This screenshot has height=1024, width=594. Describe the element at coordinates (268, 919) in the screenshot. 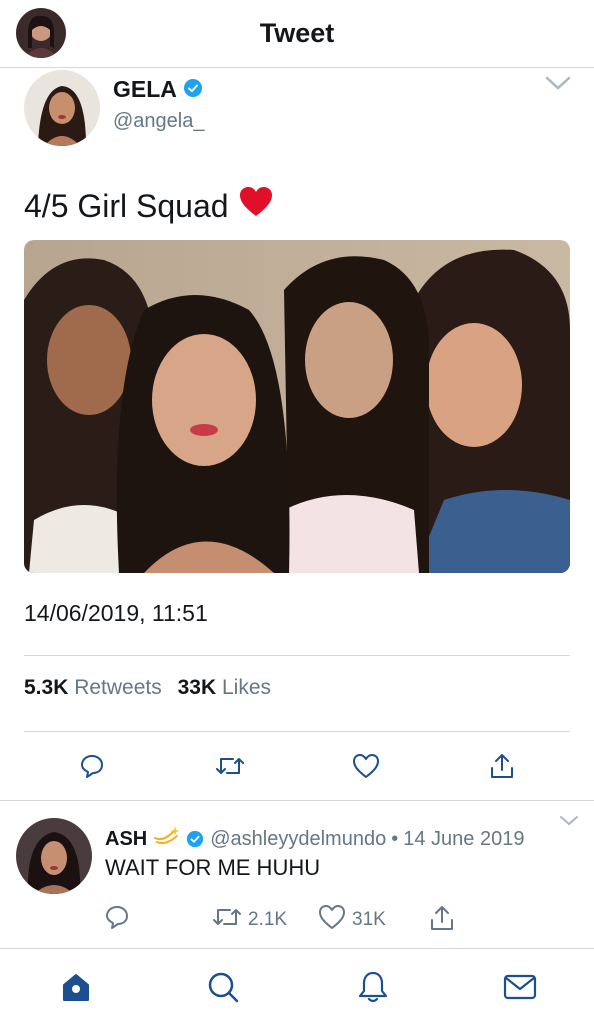

I see `reply-retweet-count: 2.1K` at that location.